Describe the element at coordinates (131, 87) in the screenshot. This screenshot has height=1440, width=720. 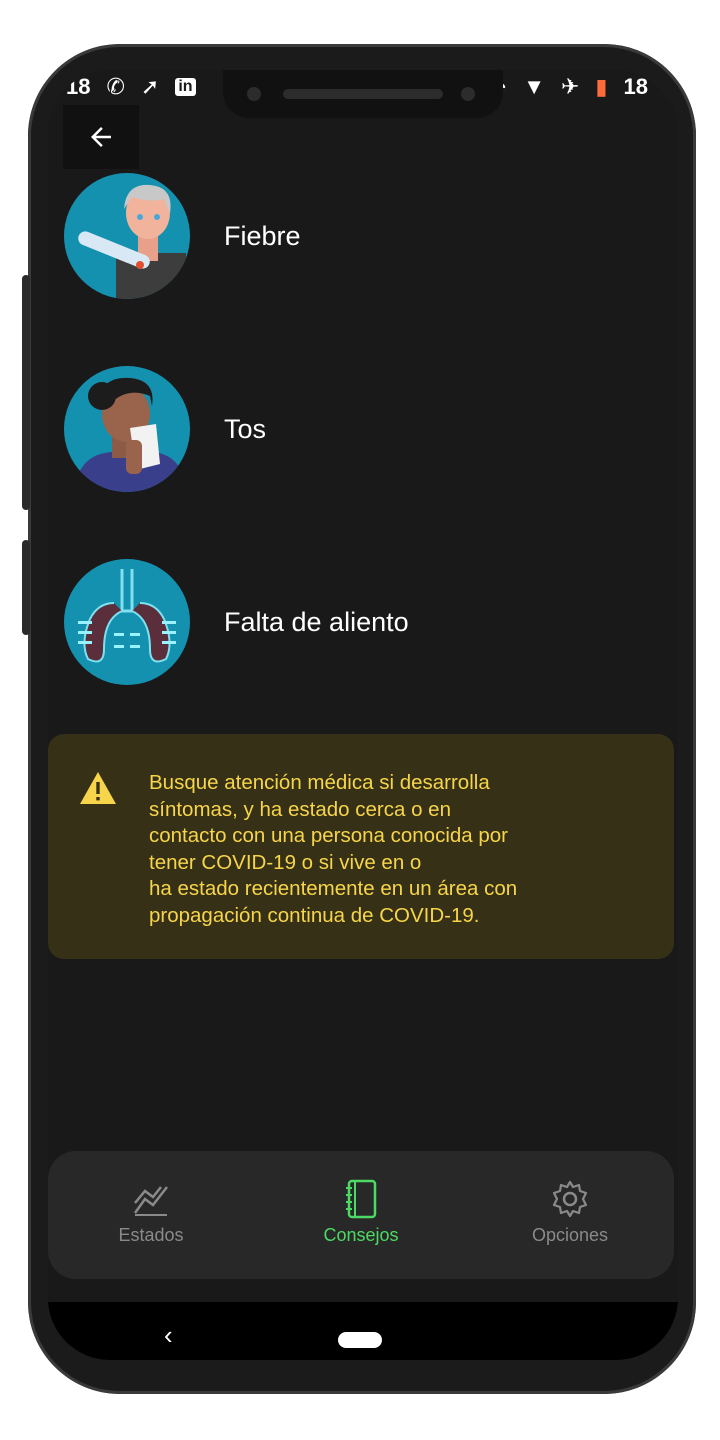
I see `status-bar-left: 18 ✆ ➚ in` at that location.